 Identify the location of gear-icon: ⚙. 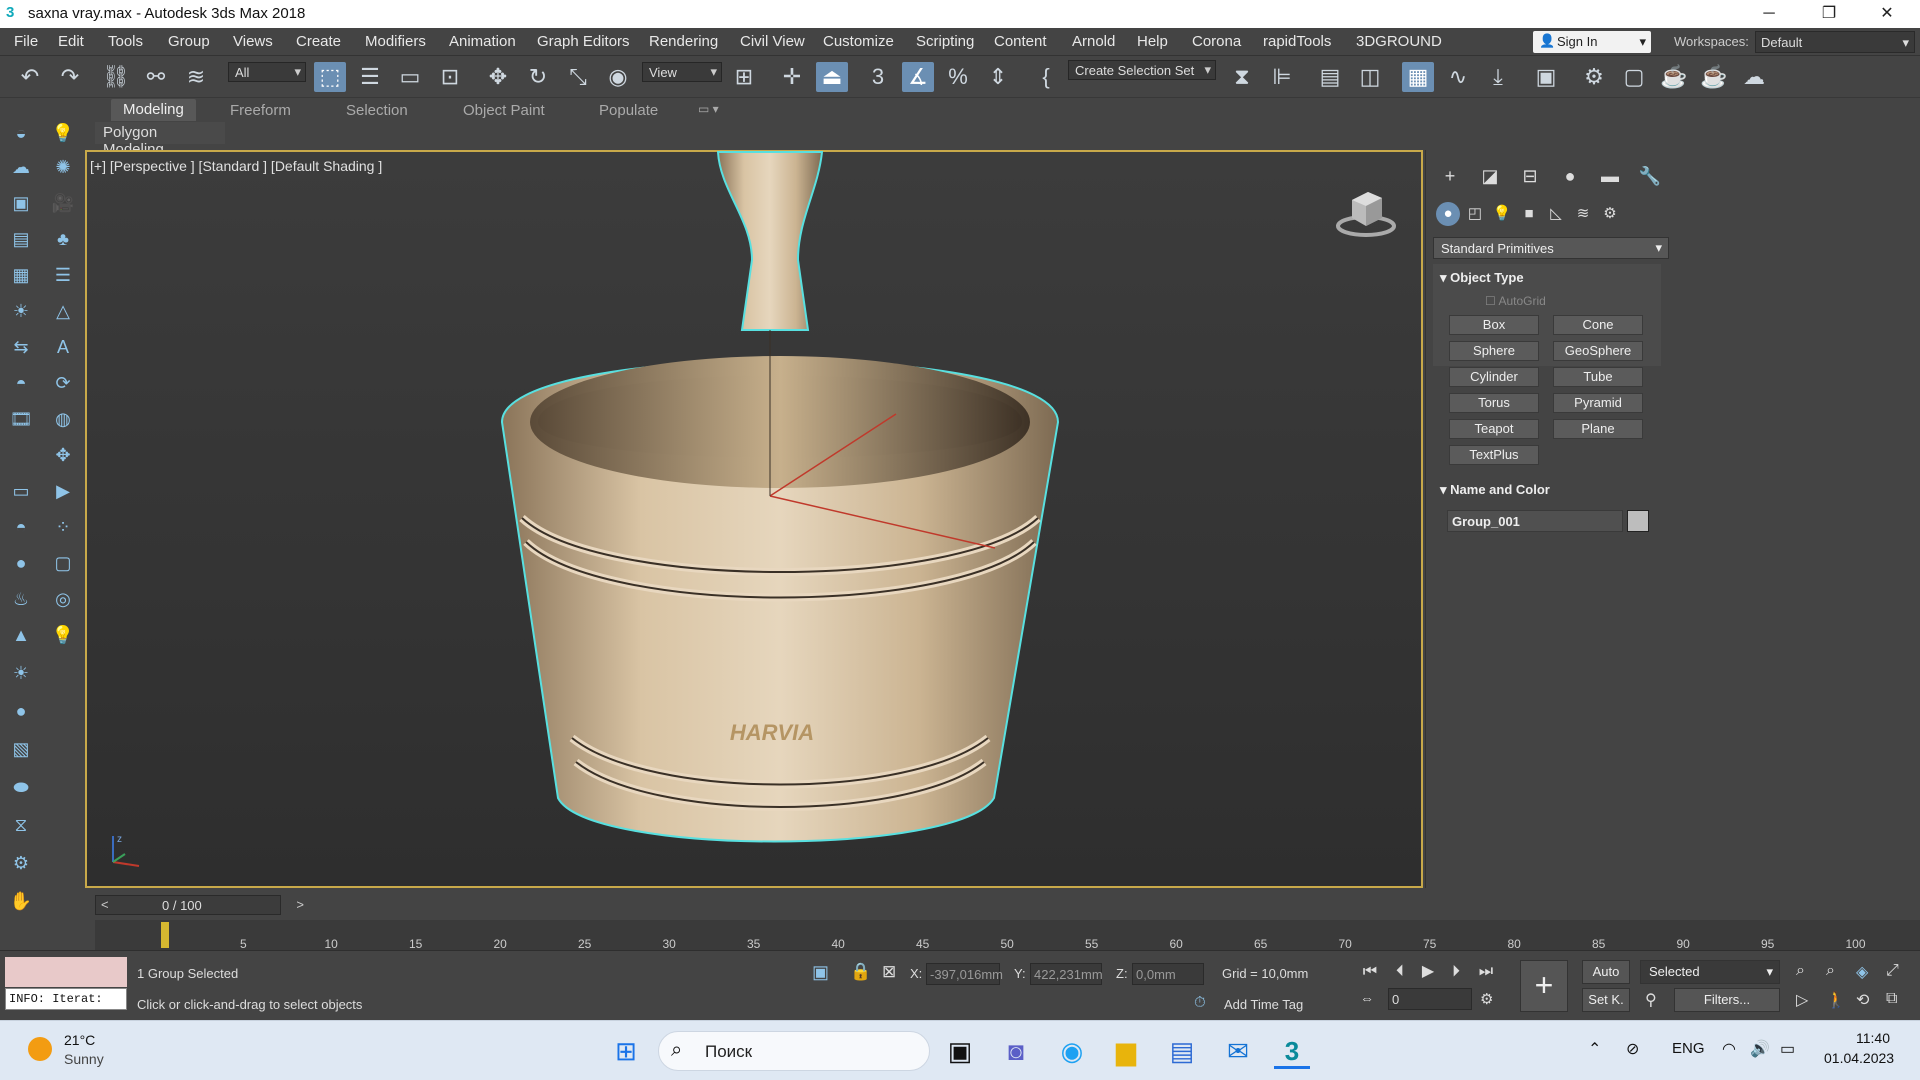
(21, 863).